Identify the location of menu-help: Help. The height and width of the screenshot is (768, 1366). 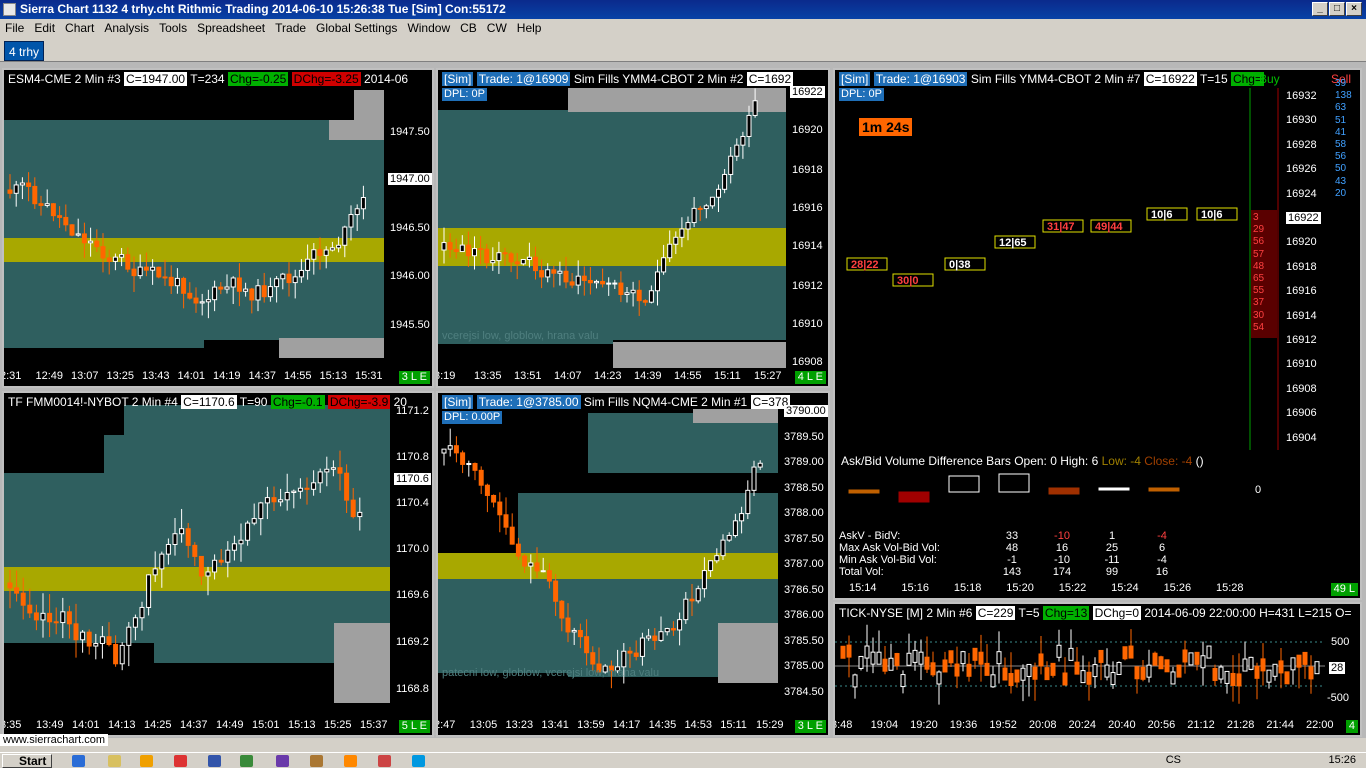
(529, 28).